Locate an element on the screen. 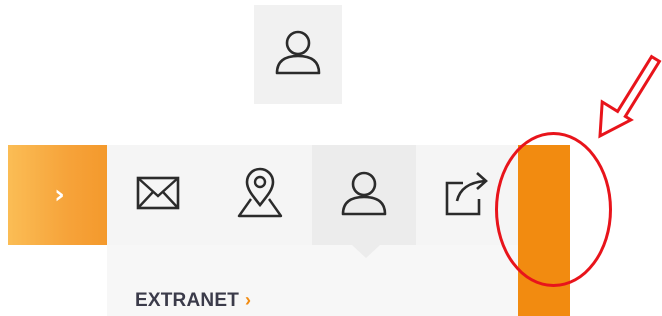 This screenshot has width=662, height=316. extranet-link-label: EXTRANET is located at coordinates (187, 300).